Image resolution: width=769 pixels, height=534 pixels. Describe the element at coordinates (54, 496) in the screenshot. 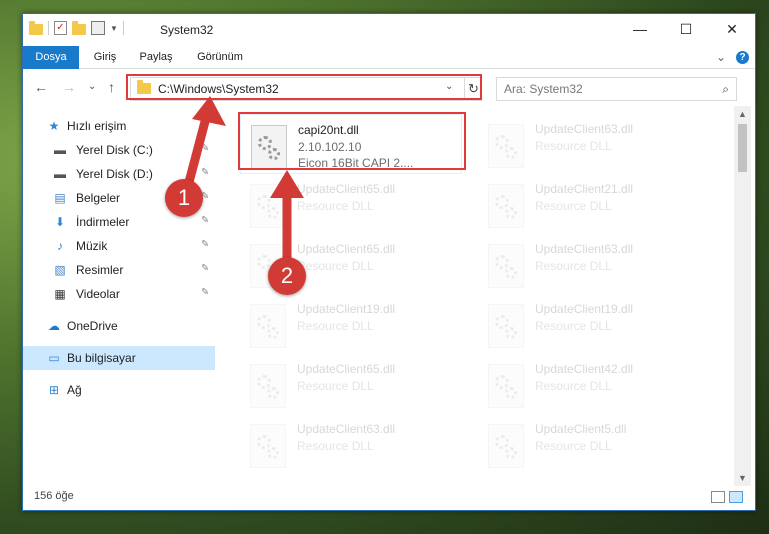

I see `item-count: 156 öğe` at that location.